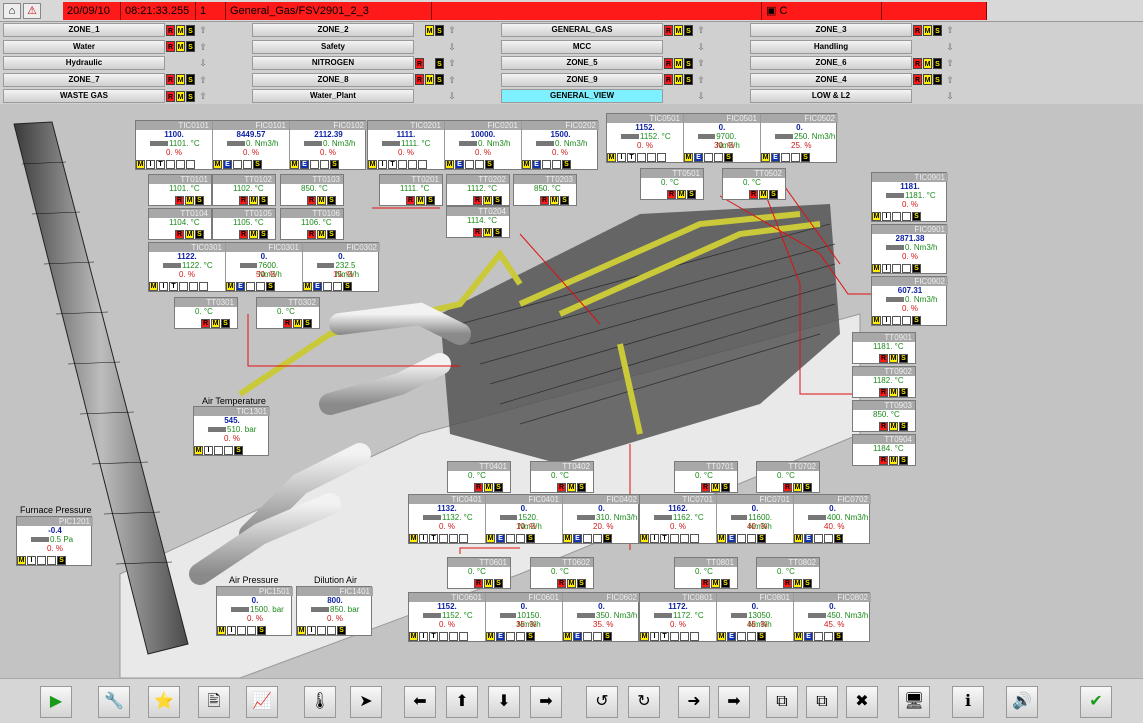  I want to click on temperature-sensor-panel: TT0901 1181. °C R M S, so click(884, 348).